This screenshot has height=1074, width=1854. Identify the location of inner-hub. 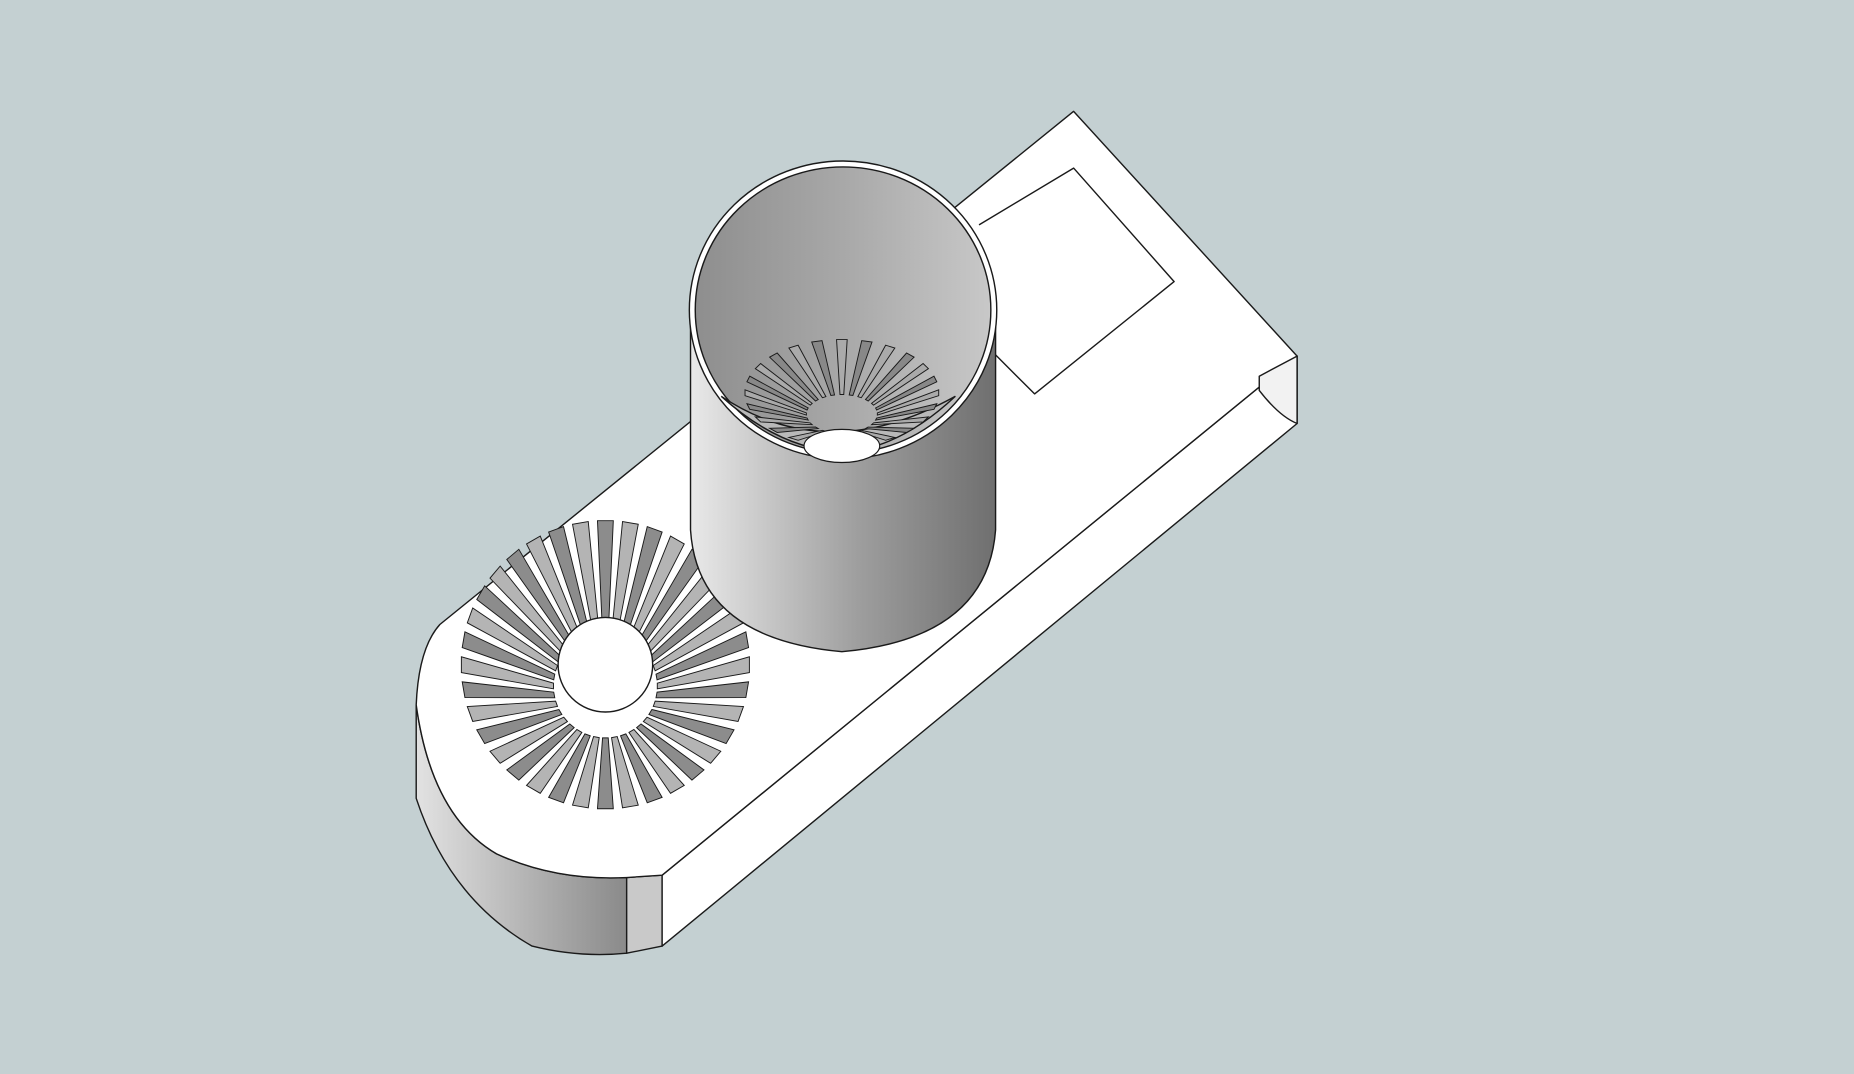
(842, 446).